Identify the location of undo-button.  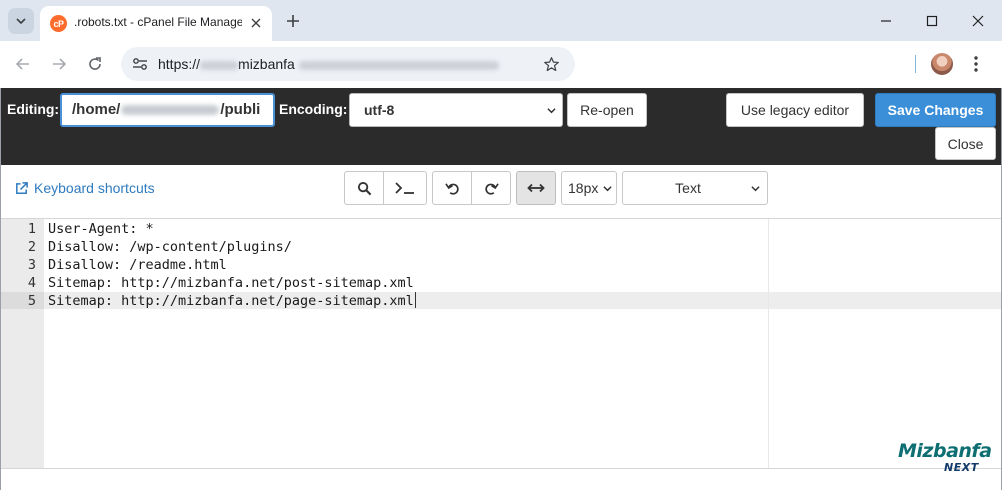
(452, 188).